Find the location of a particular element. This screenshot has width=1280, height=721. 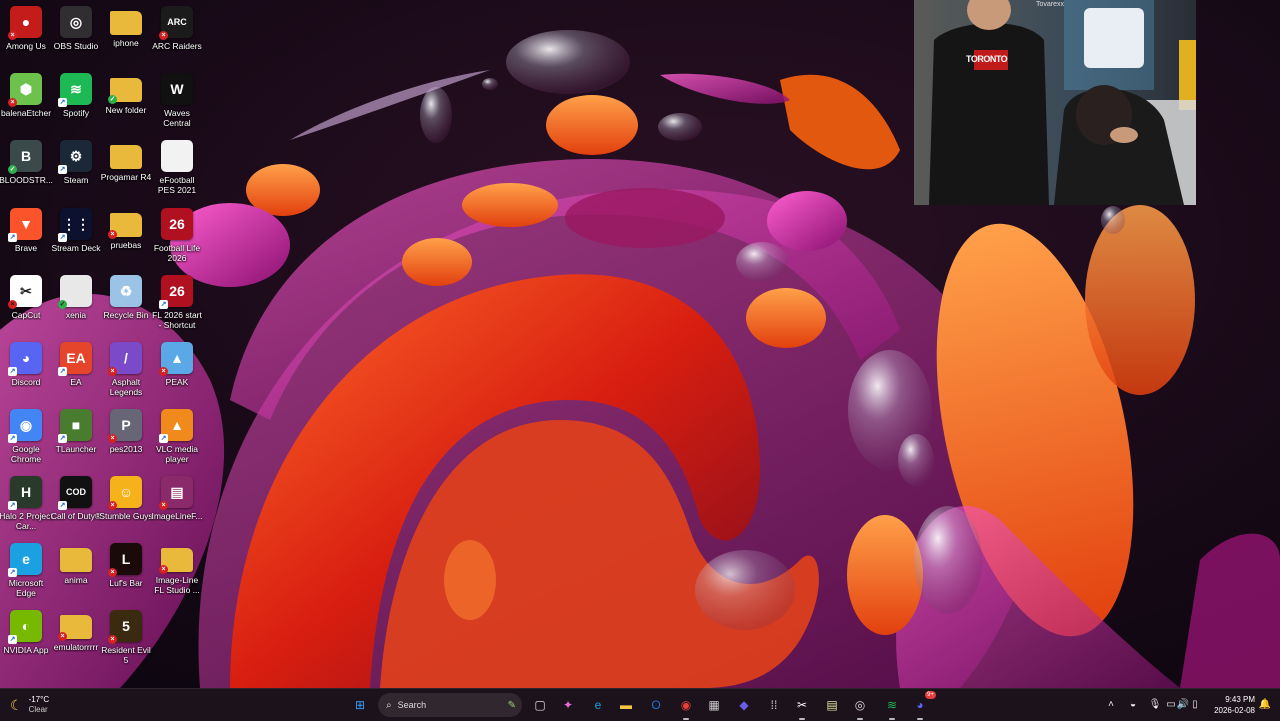

desktop-icon: 26 Football Life 2026 is located at coordinates (177, 238).